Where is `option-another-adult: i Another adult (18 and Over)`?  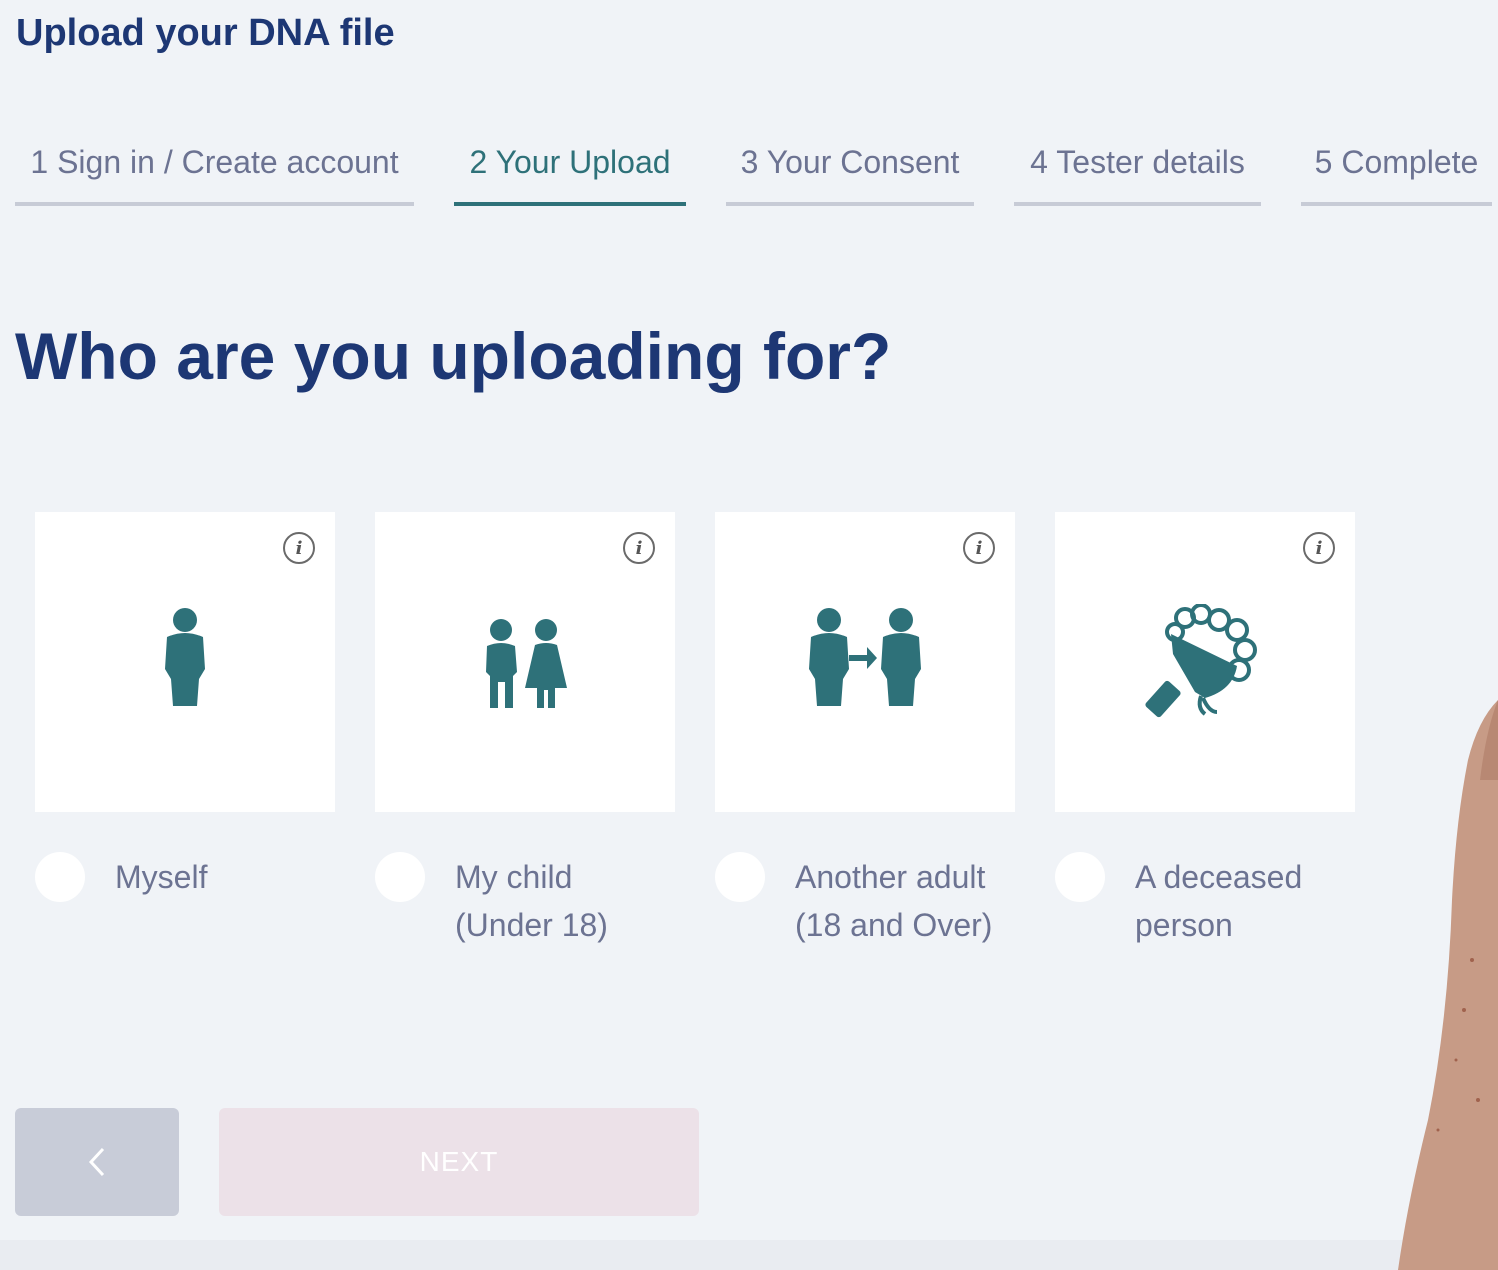 option-another-adult: i Another adult (18 and Over) is located at coordinates (865, 730).